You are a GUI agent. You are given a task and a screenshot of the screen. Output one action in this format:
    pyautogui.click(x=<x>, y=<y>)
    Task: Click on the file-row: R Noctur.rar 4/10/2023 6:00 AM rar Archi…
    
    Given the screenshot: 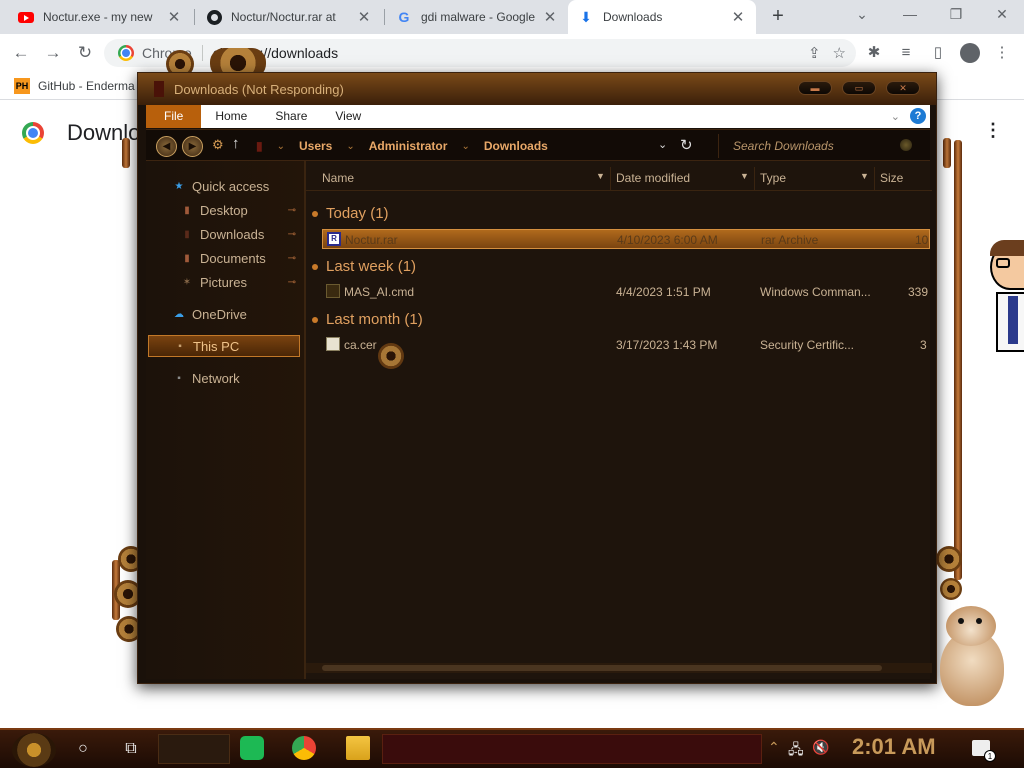 What is the action you would take?
    pyautogui.click(x=626, y=239)
    